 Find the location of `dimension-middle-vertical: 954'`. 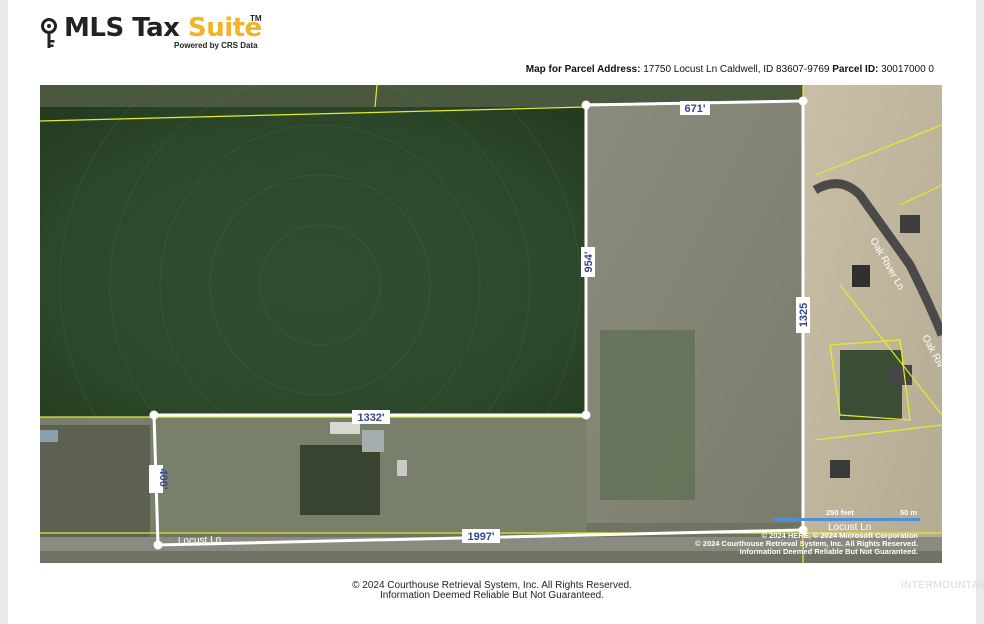

dimension-middle-vertical: 954' is located at coordinates (589, 261).